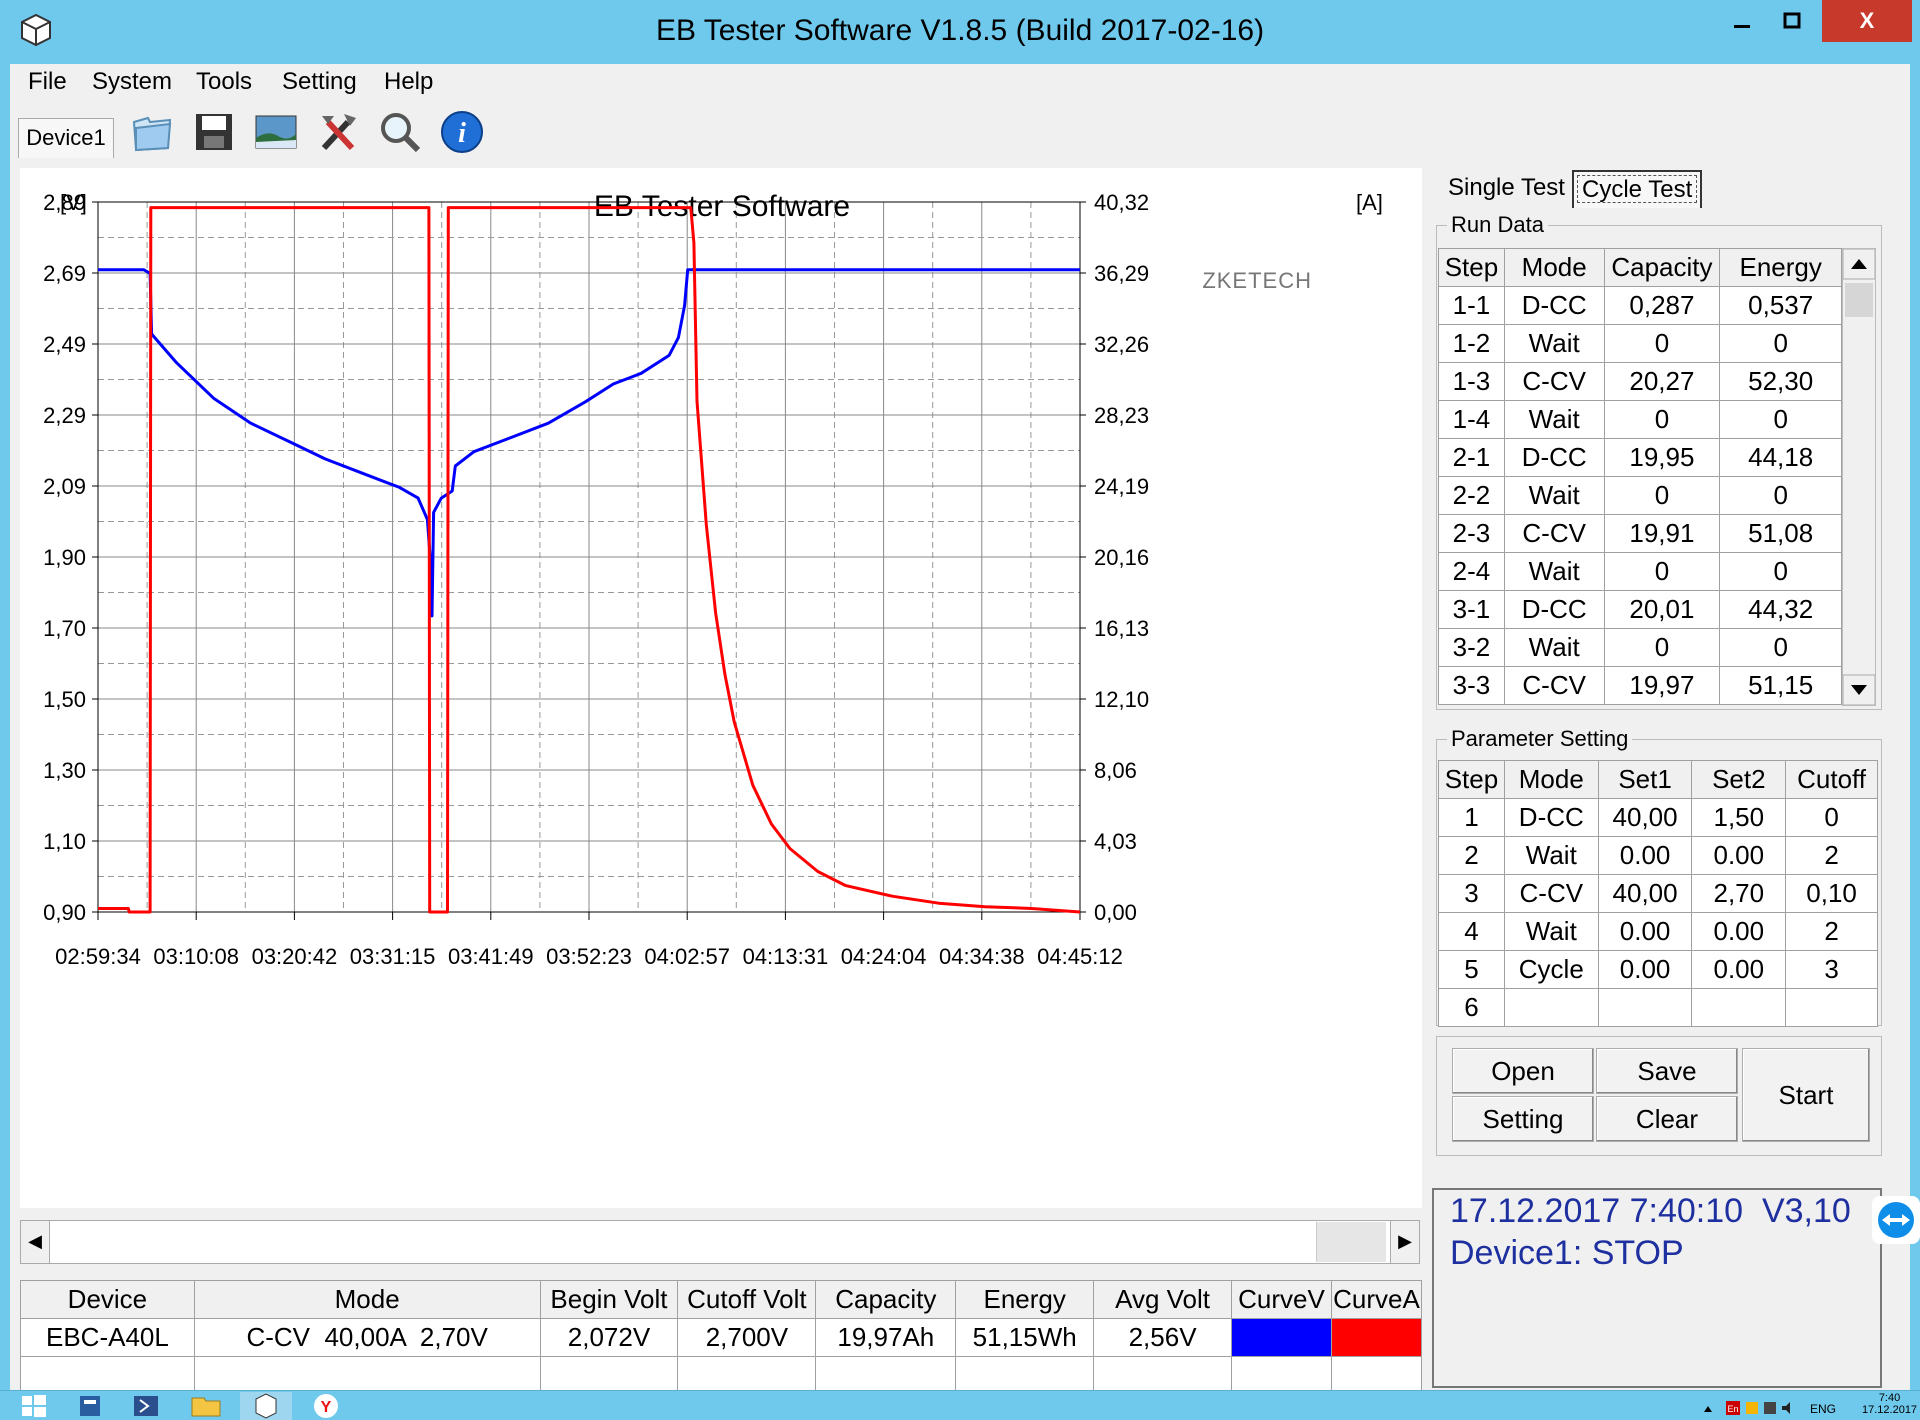 This screenshot has width=1920, height=1420. I want to click on param-set2: 2,70, so click(1739, 893).